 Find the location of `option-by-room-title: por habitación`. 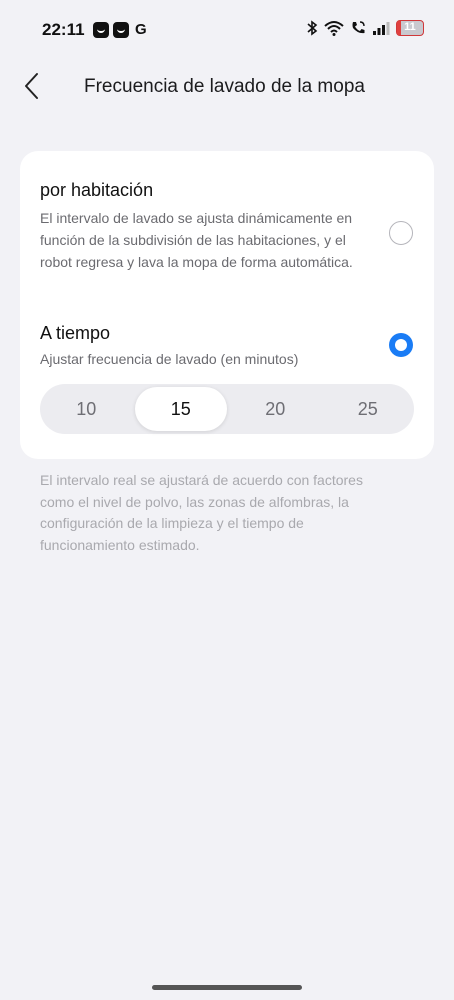

option-by-room-title: por habitación is located at coordinates (97, 190).